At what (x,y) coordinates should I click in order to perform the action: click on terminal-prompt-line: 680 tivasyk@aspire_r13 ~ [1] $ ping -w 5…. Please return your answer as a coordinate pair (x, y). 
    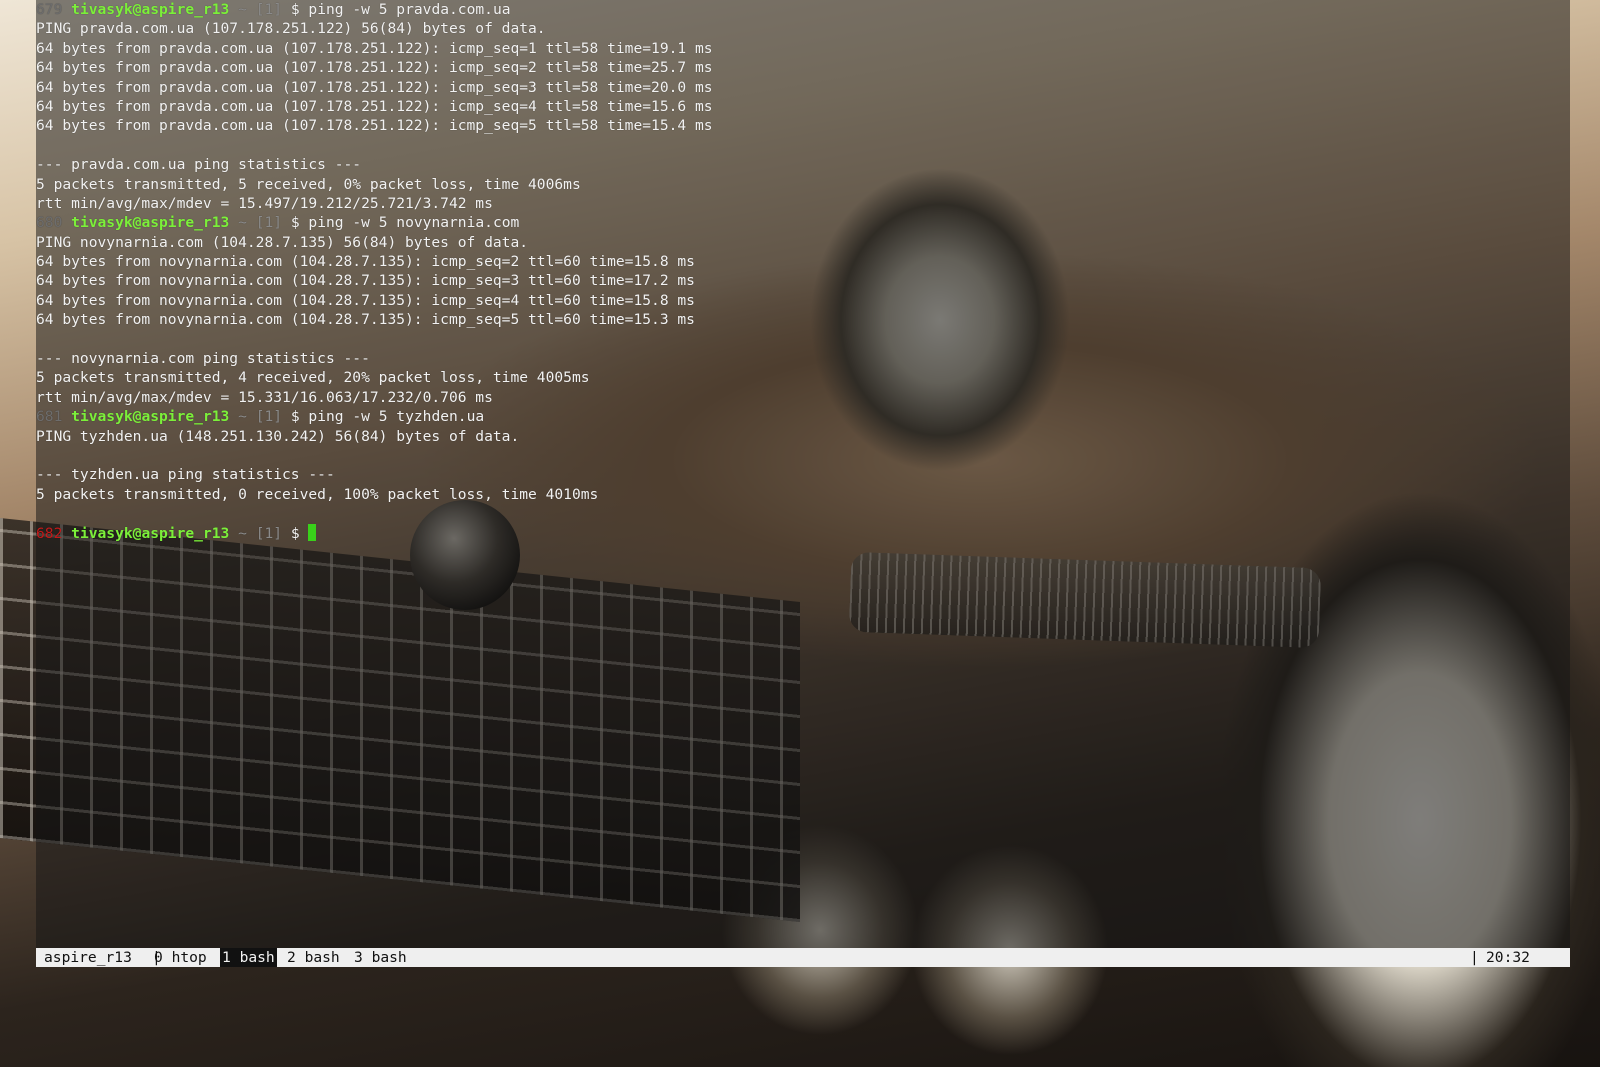
    Looking at the image, I should click on (374, 222).